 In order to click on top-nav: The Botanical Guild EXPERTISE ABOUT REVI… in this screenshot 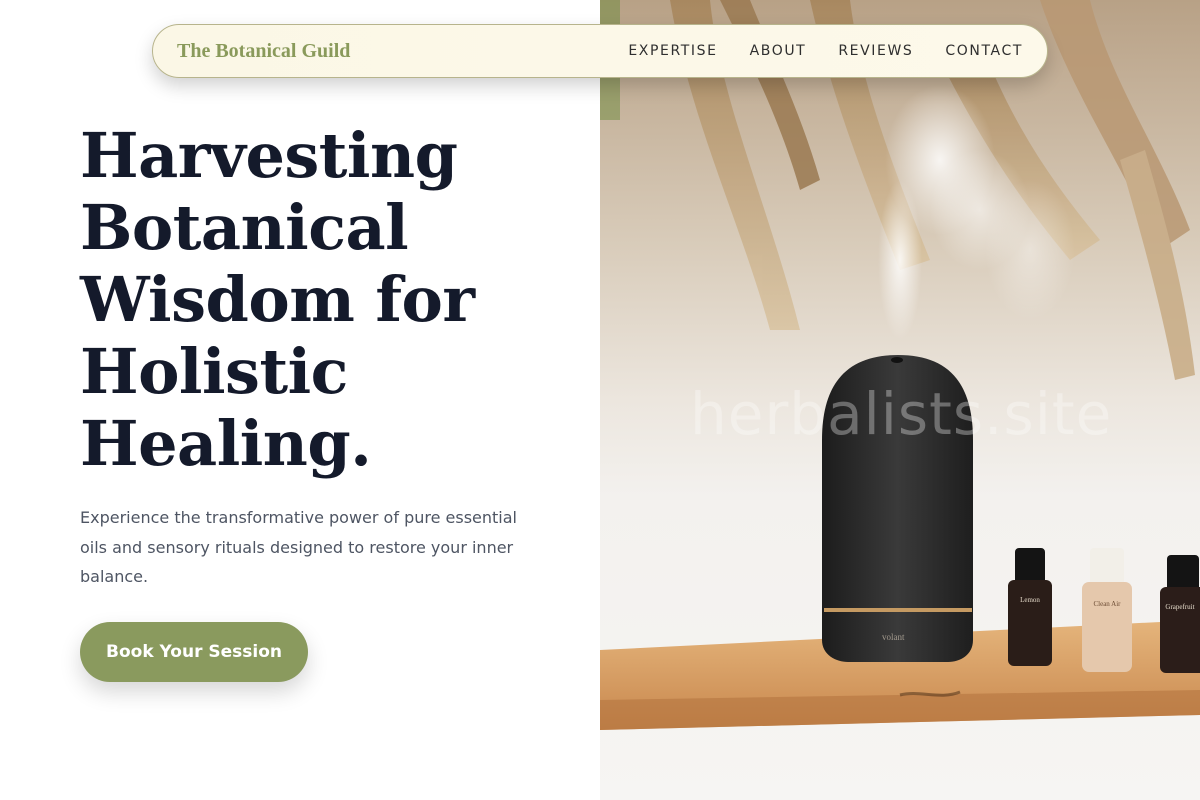, I will do `click(600, 51)`.